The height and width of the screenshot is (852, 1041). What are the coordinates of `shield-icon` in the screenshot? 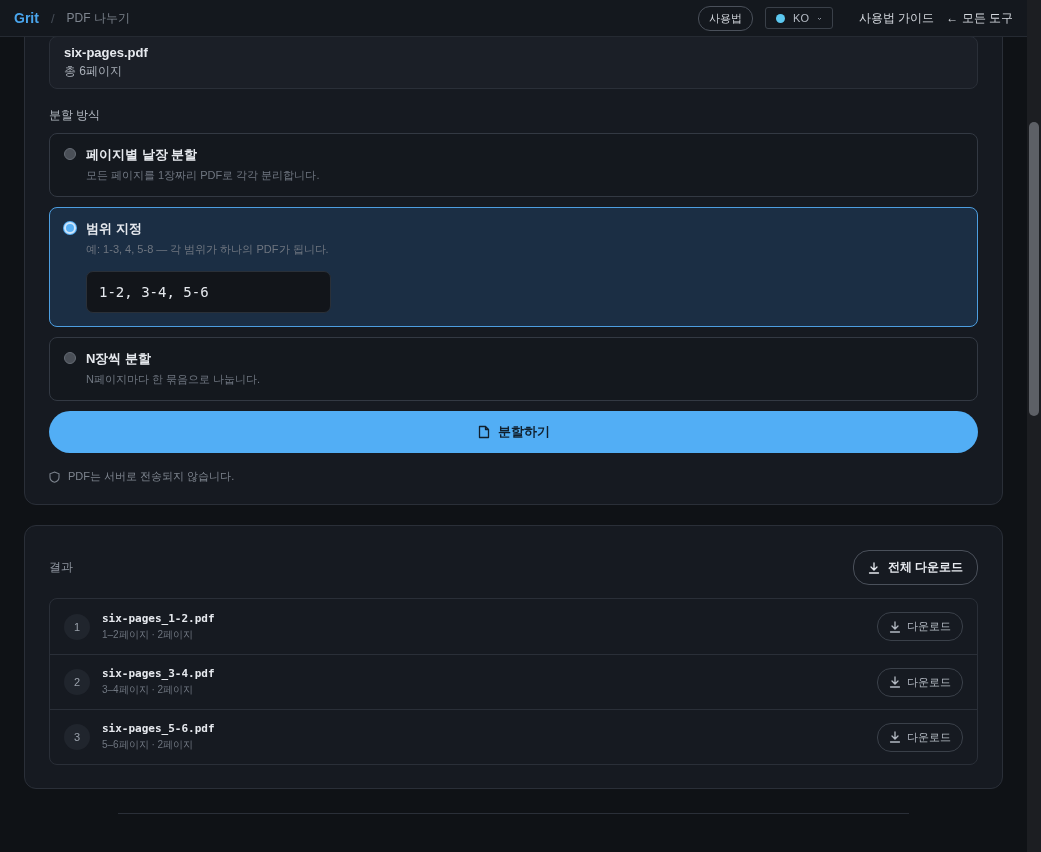 It's located at (54, 476).